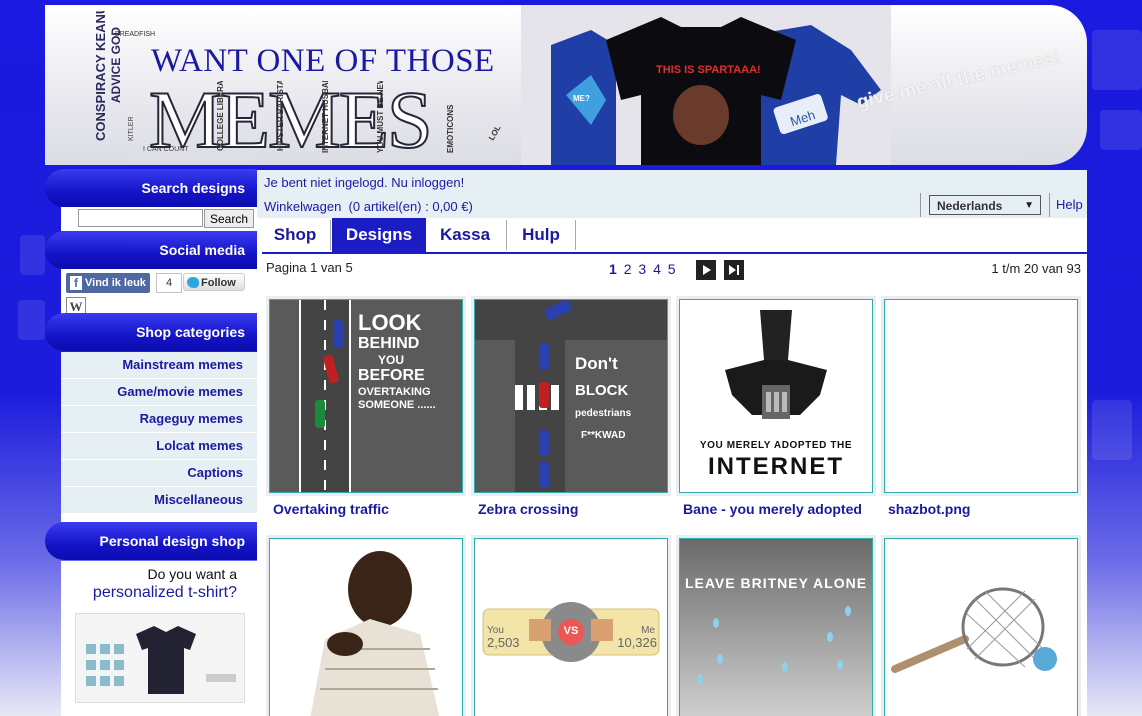  Describe the element at coordinates (151, 250) in the screenshot. I see `social-media-heading: Social media` at that location.